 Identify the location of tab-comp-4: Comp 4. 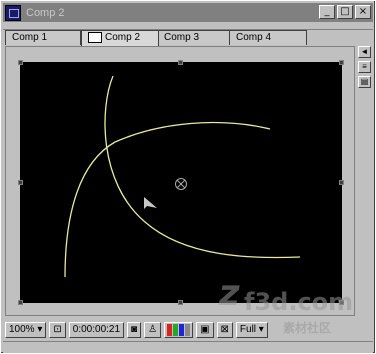
(268, 37).